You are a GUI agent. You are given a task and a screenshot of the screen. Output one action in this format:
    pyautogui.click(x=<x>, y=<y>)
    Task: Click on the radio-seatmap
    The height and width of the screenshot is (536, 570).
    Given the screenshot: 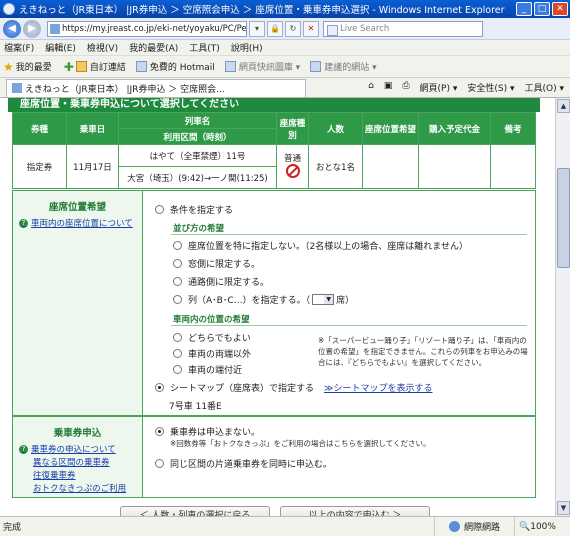 What is the action you would take?
    pyautogui.click(x=159, y=387)
    